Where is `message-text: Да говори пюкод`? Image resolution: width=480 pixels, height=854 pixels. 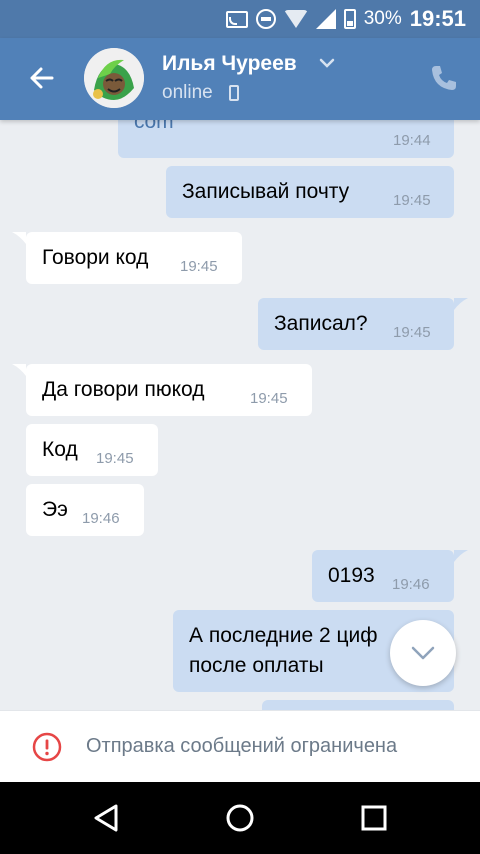 message-text: Да говори пюкод is located at coordinates (123, 389).